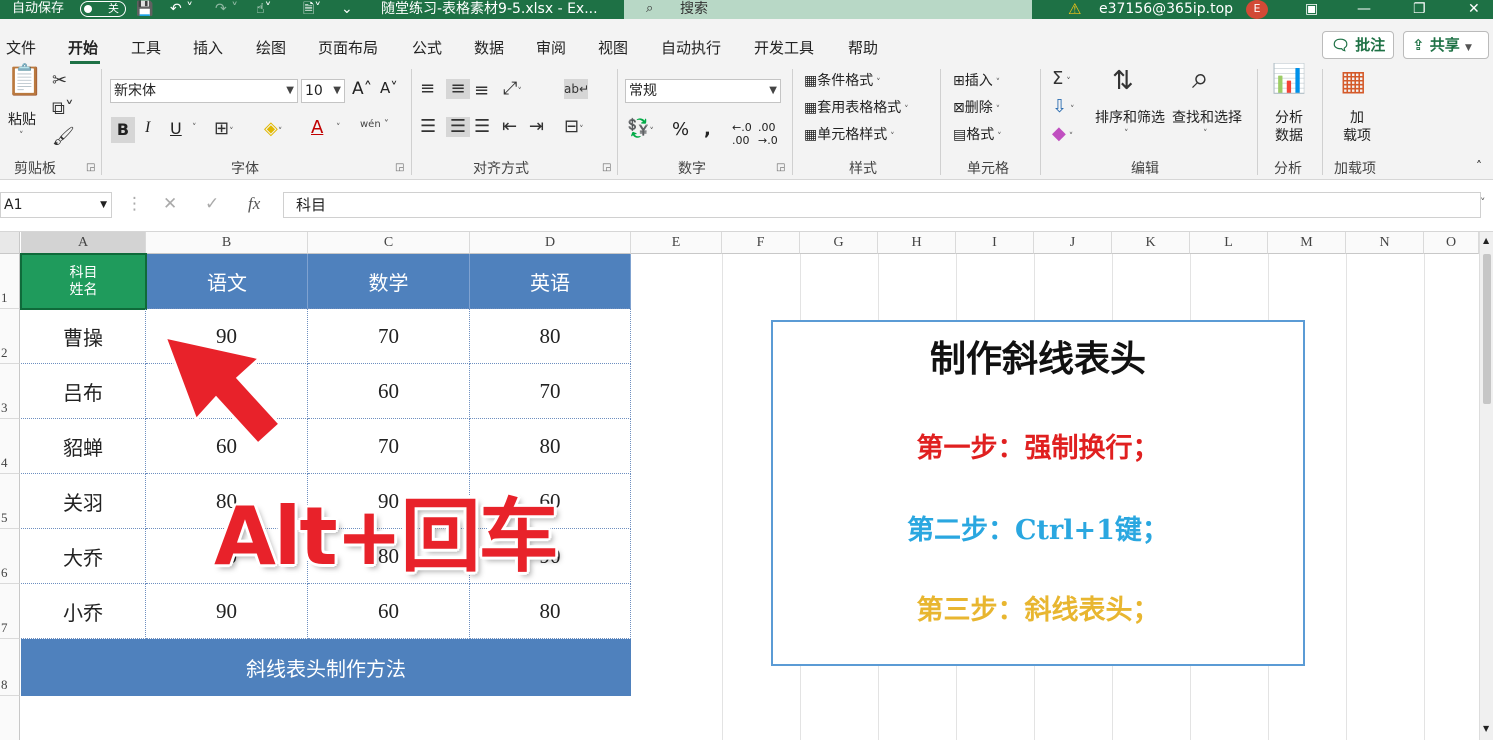 This screenshot has width=1493, height=740. Describe the element at coordinates (917, 243) in the screenshot. I see `col-header-h: H` at that location.